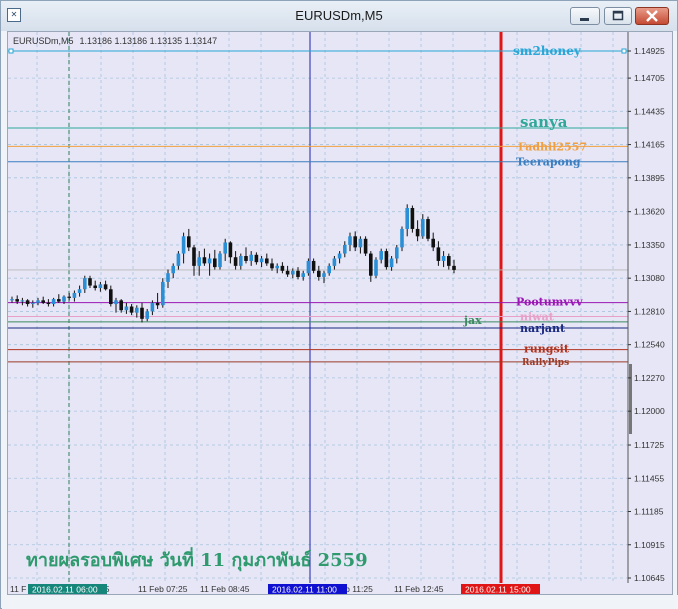 The height and width of the screenshot is (609, 678). Describe the element at coordinates (649, 445) in the screenshot. I see `y-tick-label: 1.11725` at that location.